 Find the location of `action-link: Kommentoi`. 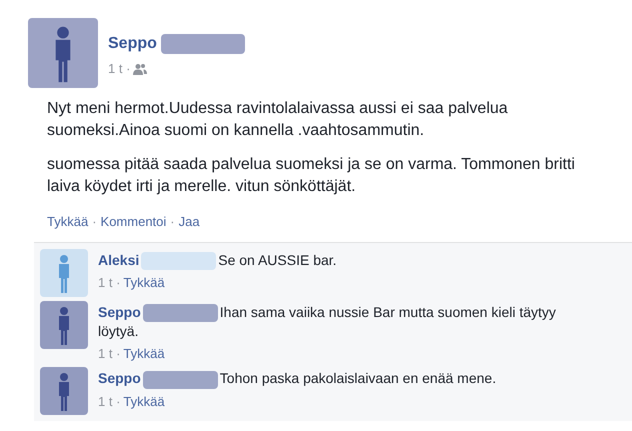

action-link: Kommentoi is located at coordinates (133, 222).